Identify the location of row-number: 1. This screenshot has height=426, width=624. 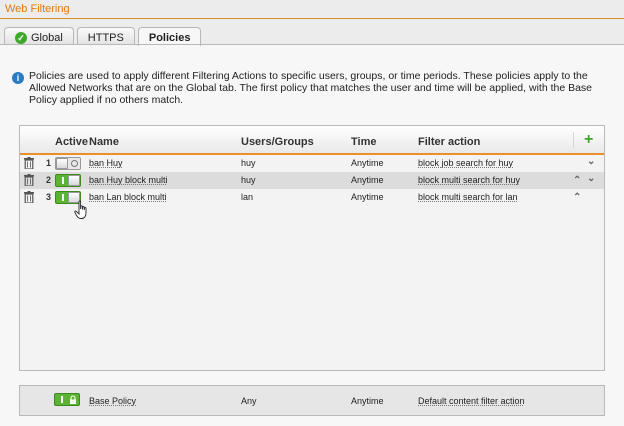
(49, 163).